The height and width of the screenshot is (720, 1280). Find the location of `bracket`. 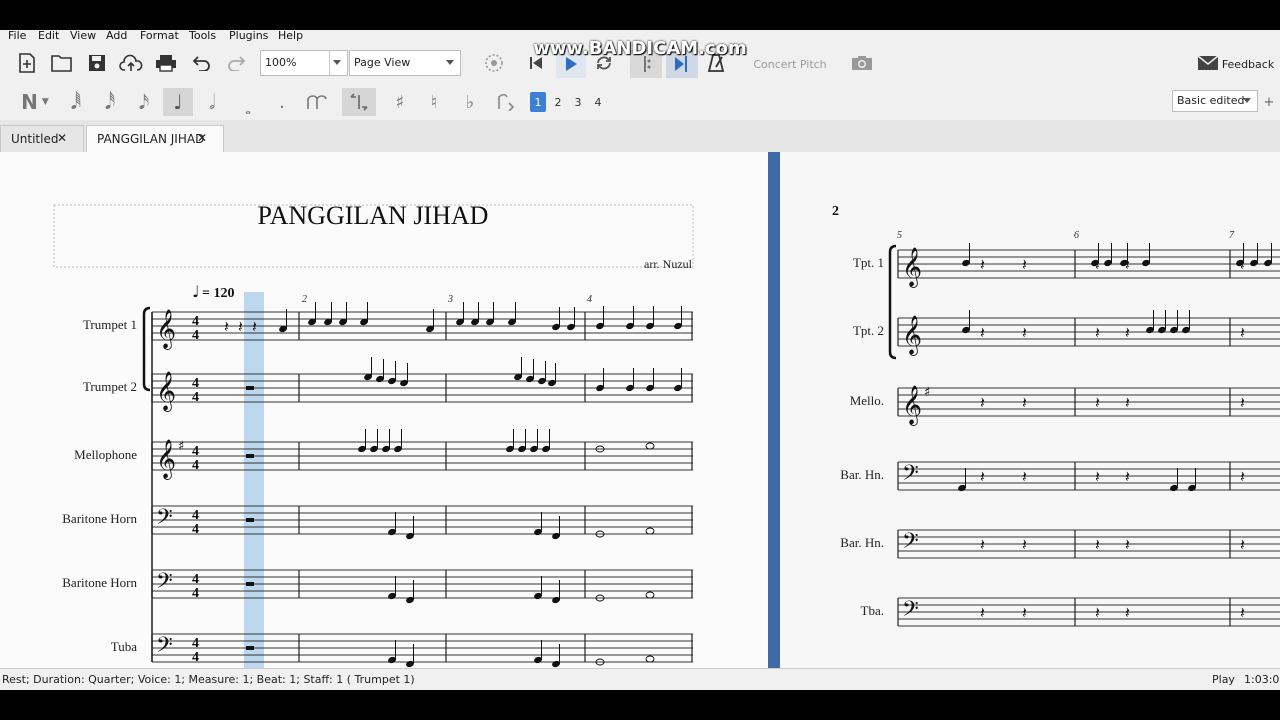

bracket is located at coordinates (146, 349).